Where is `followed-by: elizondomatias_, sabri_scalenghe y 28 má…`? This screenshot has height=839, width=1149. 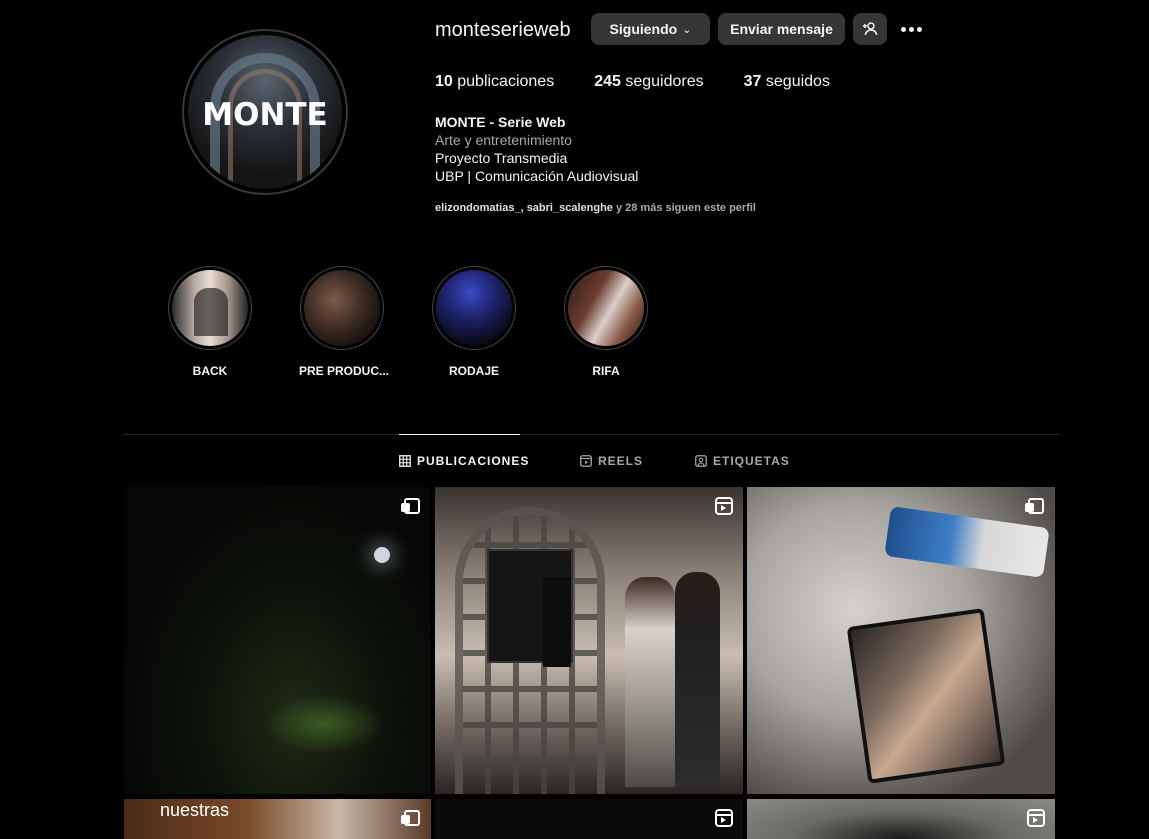
followed-by: elizondomatias_, sabri_scalenghe y 28 má… is located at coordinates (595, 208).